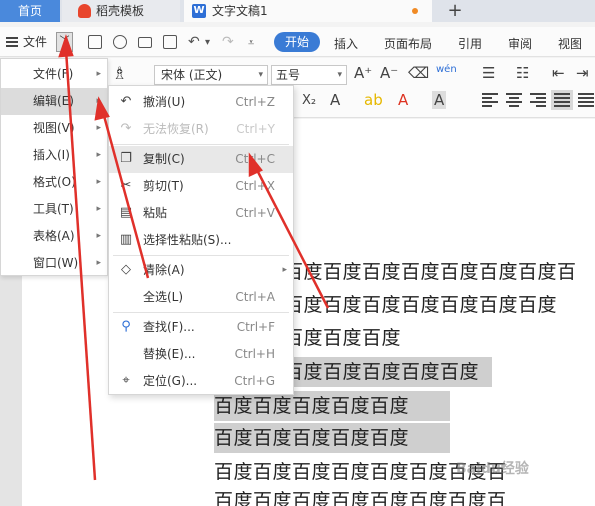  I want to click on edit-goto: ⌖ 定位(G)... Ctrl+G, so click(201, 381).